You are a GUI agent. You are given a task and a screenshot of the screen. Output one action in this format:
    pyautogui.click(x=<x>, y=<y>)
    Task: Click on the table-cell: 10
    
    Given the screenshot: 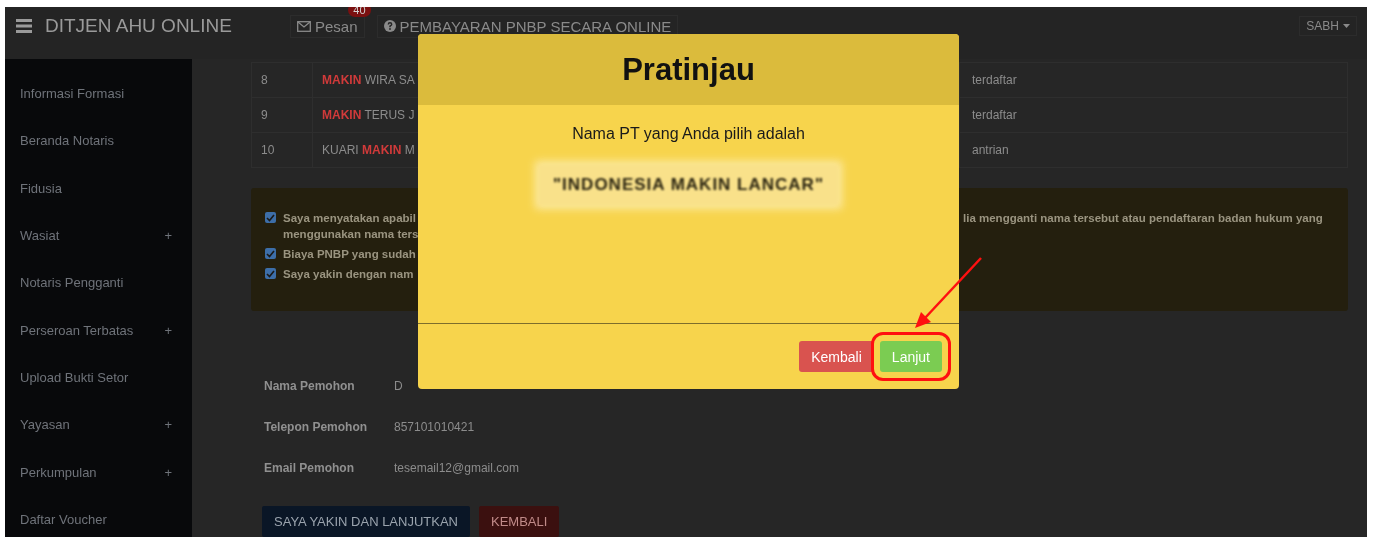 What is the action you would take?
    pyautogui.click(x=282, y=150)
    